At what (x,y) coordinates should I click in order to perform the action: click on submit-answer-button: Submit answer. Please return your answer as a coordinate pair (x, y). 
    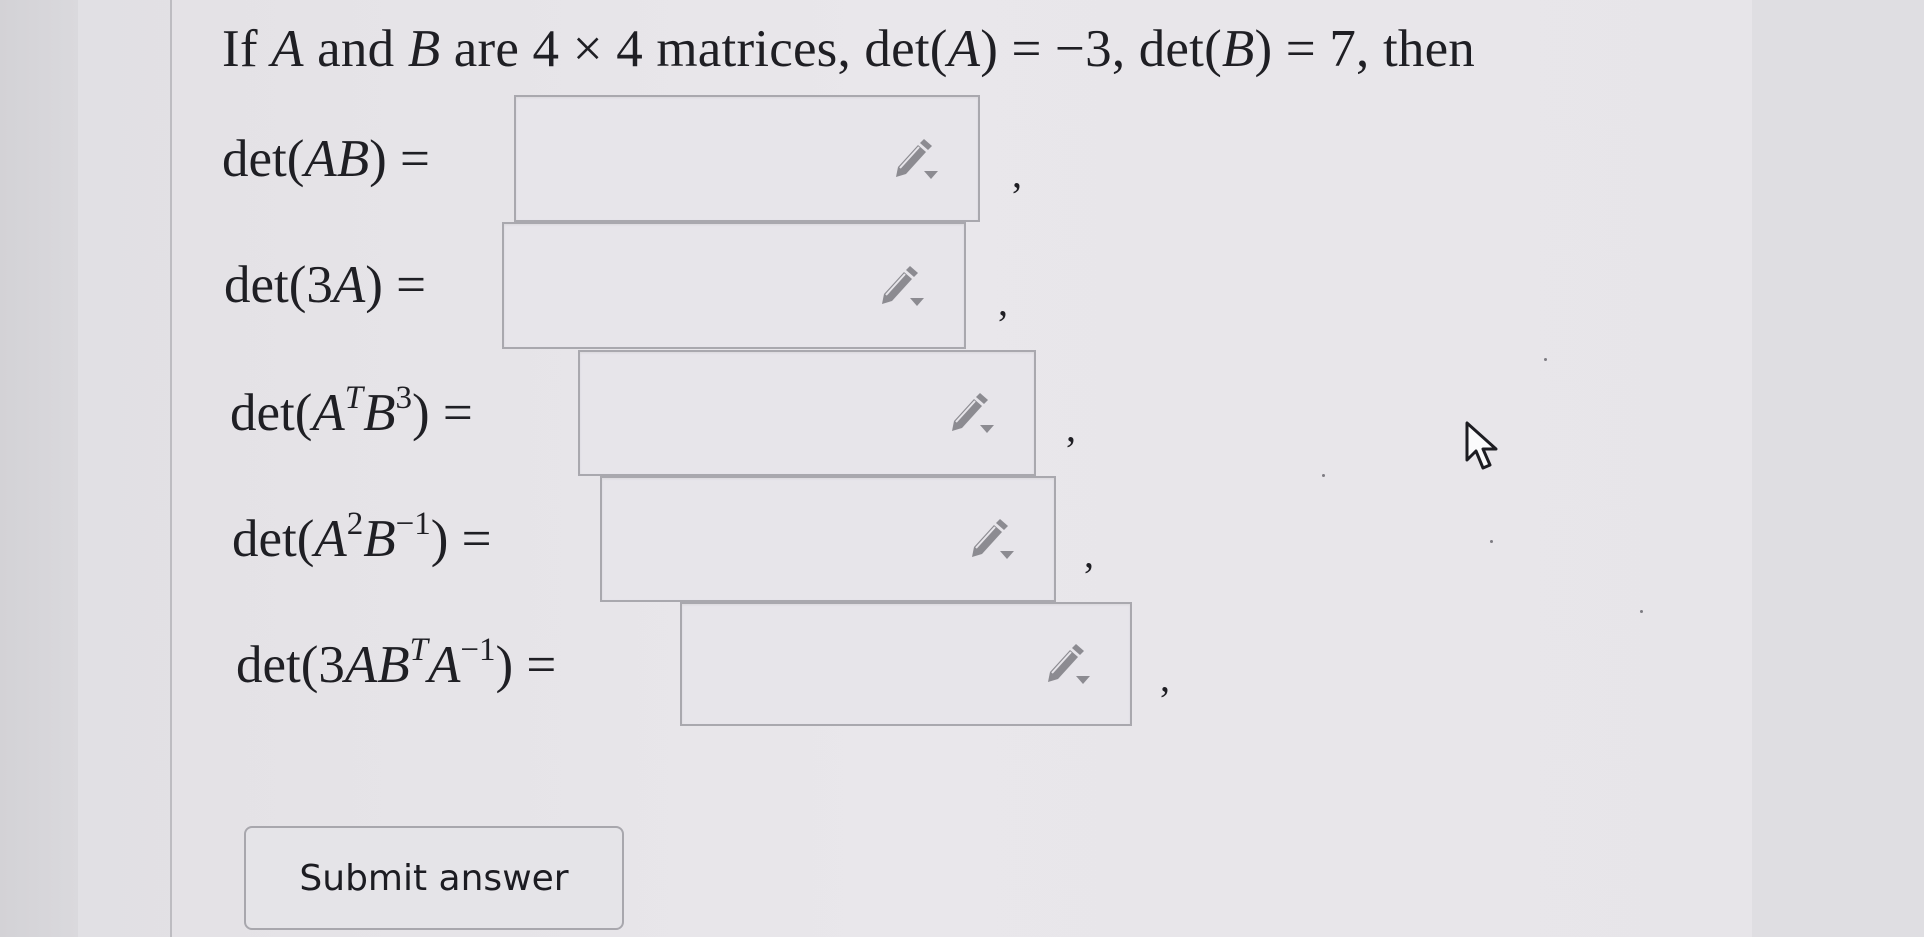
    Looking at the image, I should click on (434, 878).